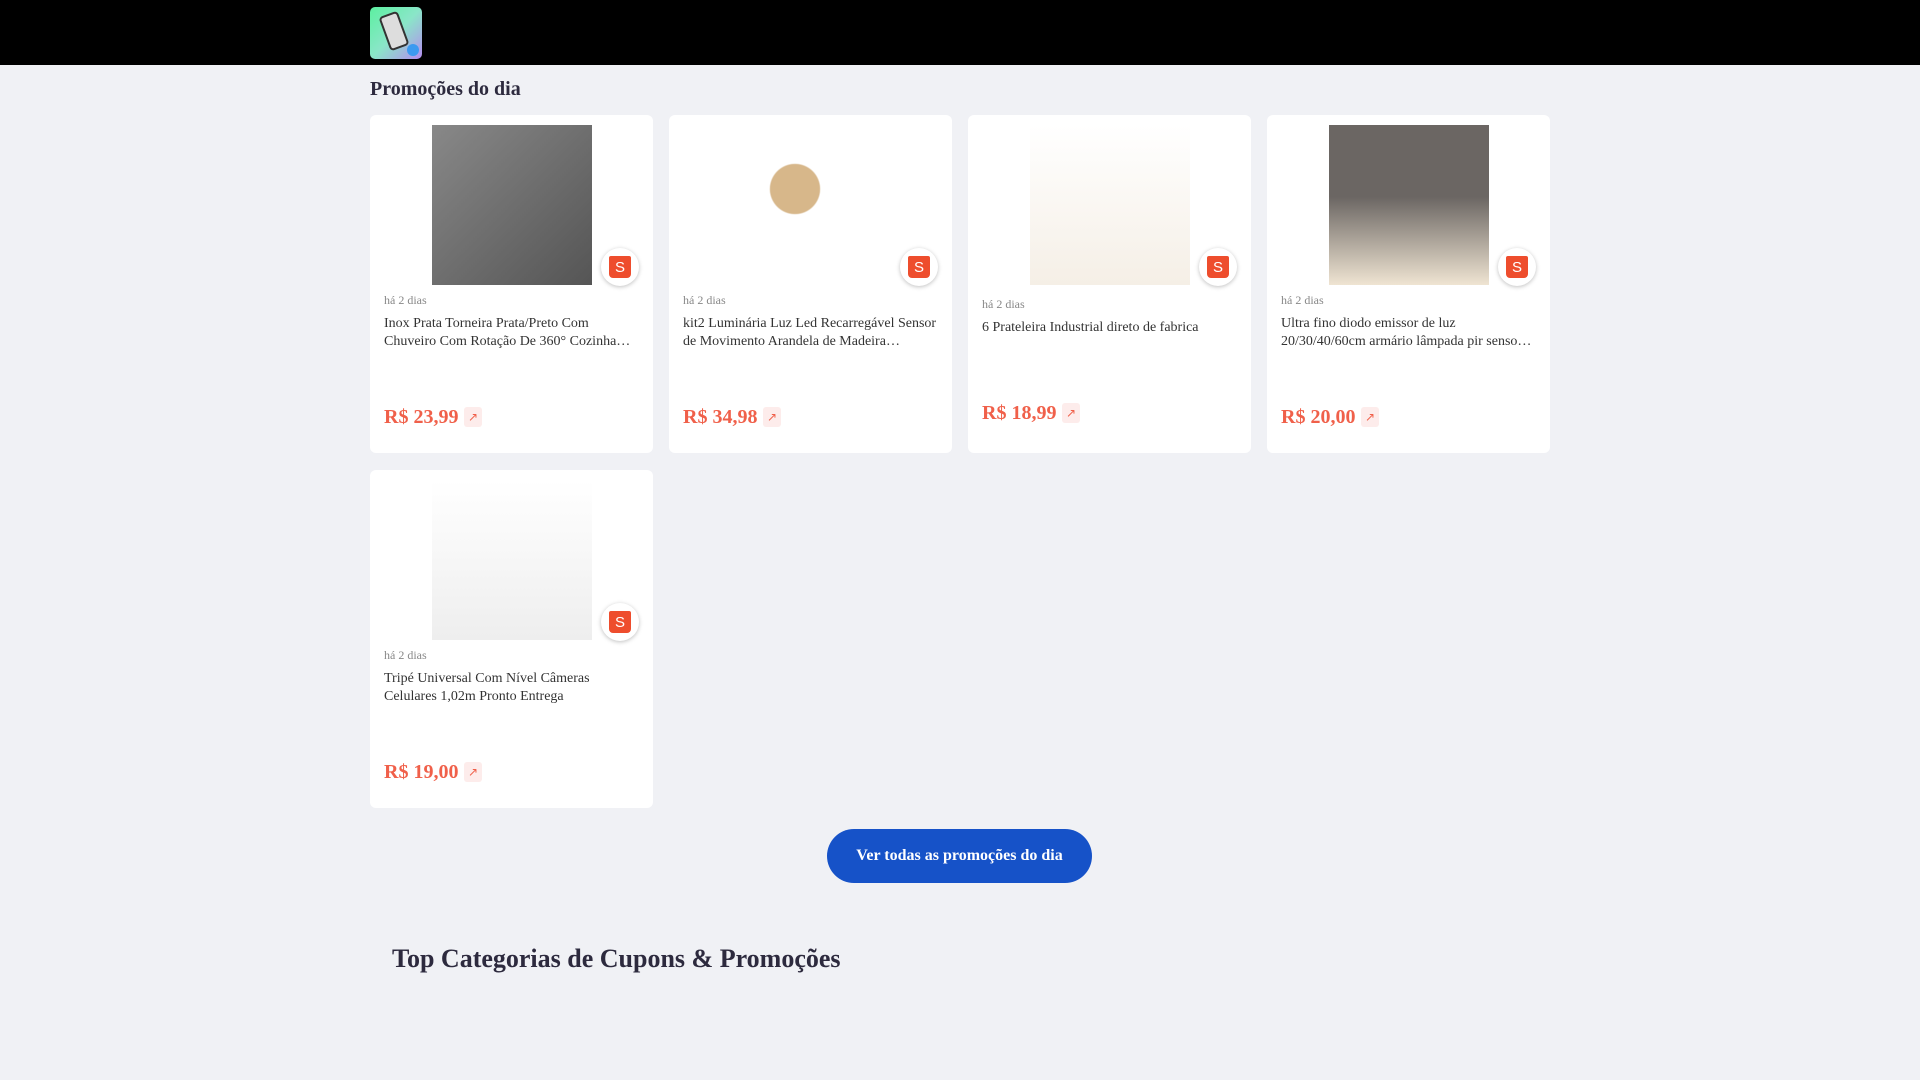 The image size is (1920, 1080). I want to click on product-price: R$ 19,00, so click(421, 772).